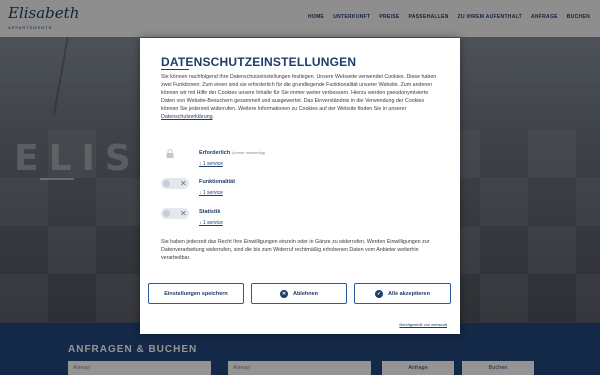 The height and width of the screenshot is (375, 600). I want to click on category-functionality: ✕ Funktionalität ↓ 1 service, so click(301, 189).